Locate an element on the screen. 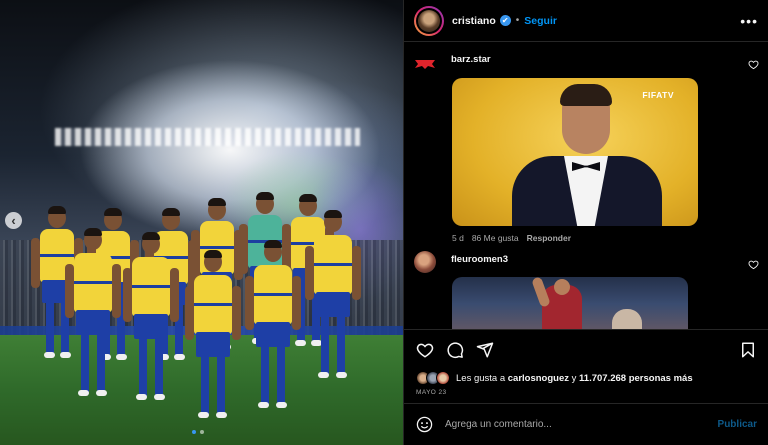  verified-icon: ✔ is located at coordinates (505, 20).